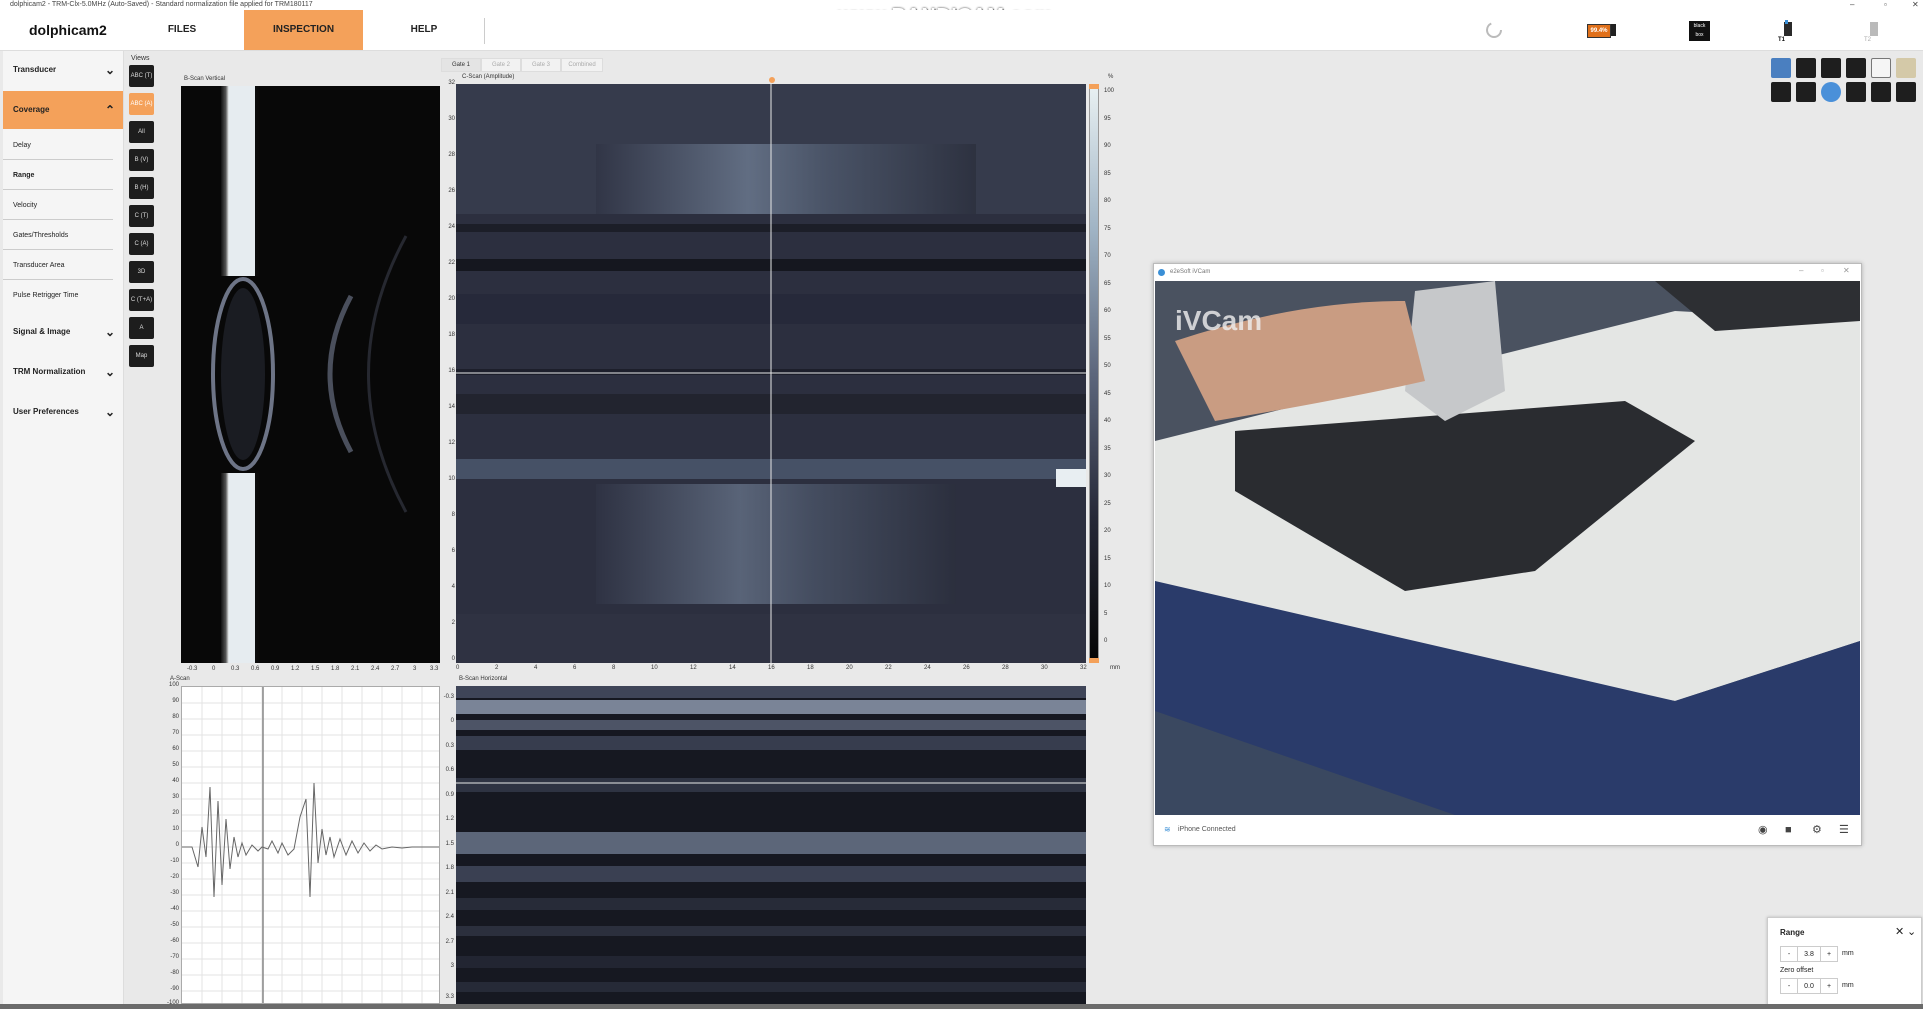 The width and height of the screenshot is (1923, 1009). What do you see at coordinates (141, 104) in the screenshot?
I see `view-abc-a-button: ABC (A)` at bounding box center [141, 104].